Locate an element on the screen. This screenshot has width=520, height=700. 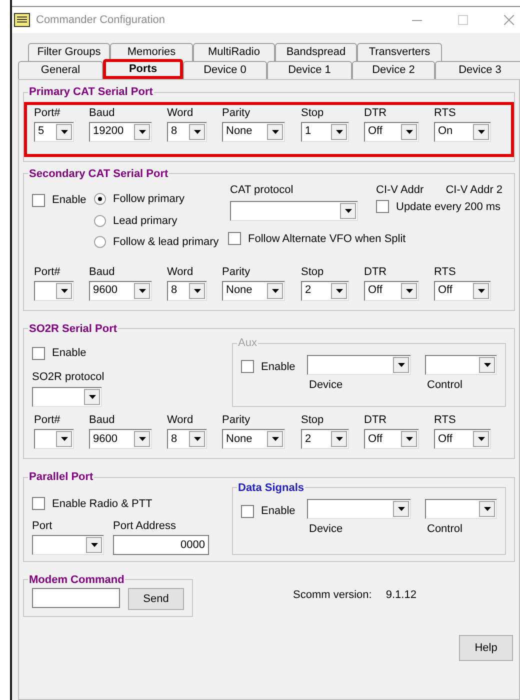
tab: Device 0 is located at coordinates (225, 70).